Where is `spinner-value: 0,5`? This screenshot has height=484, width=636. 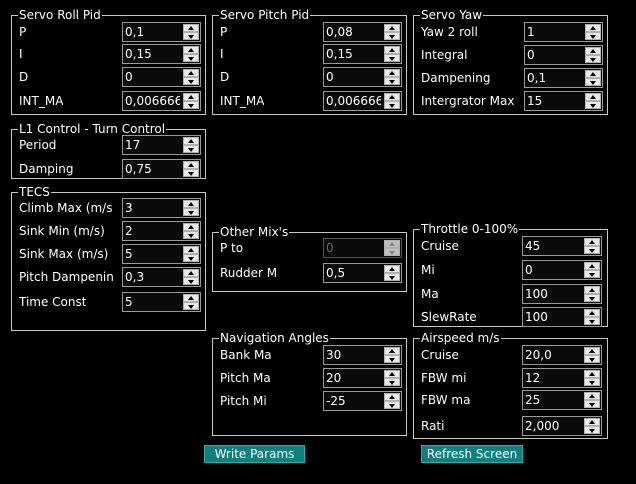 spinner-value: 0,5 is located at coordinates (353, 273).